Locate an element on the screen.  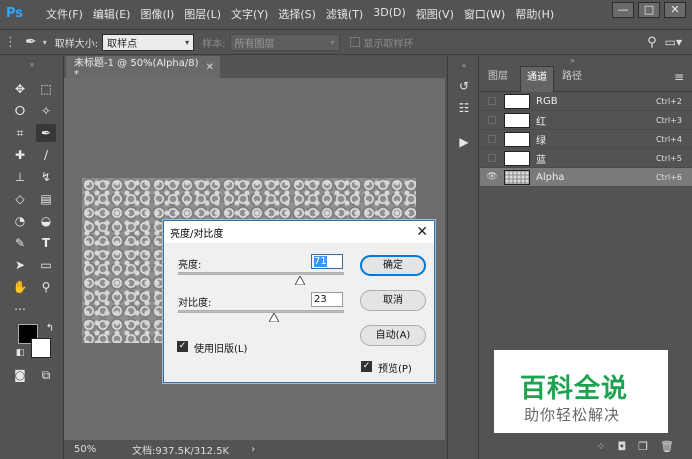
tab-channels: 通道 is located at coordinates (537, 79).